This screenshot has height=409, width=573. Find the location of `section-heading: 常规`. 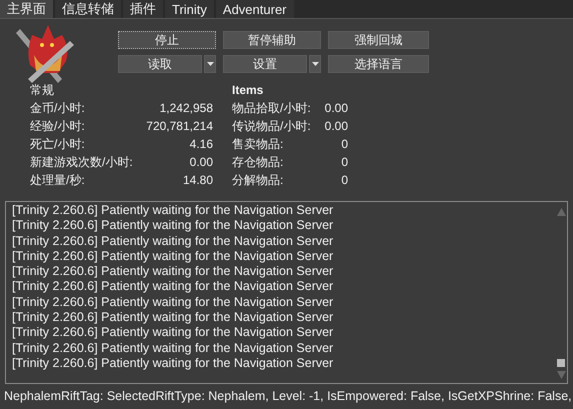

section-heading: 常规 is located at coordinates (42, 90).